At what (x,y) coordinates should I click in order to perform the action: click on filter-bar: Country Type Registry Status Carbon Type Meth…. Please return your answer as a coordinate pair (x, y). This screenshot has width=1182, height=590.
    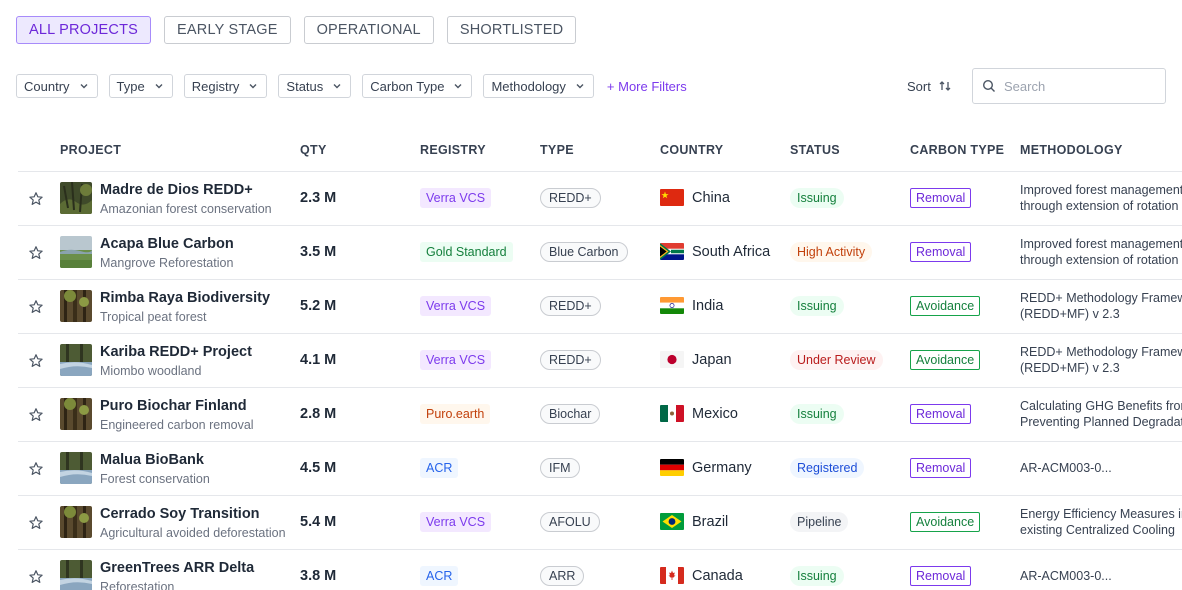
    Looking at the image, I should click on (351, 86).